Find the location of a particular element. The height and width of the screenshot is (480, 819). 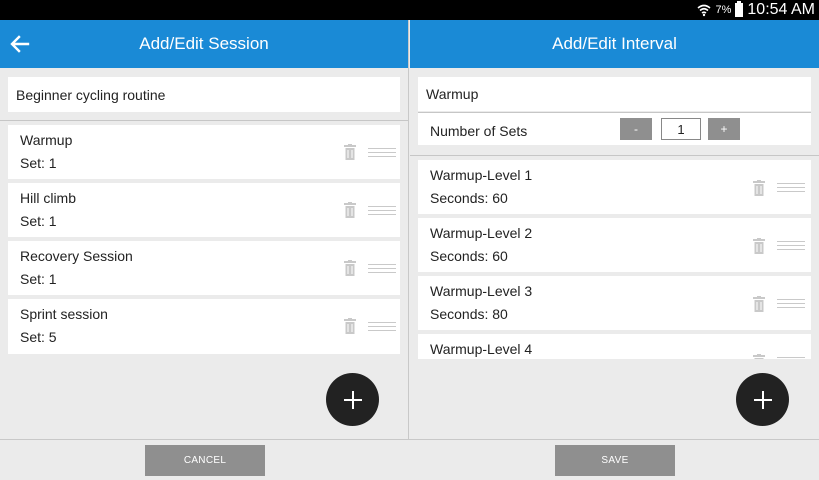

clock: 10:54 AM is located at coordinates (781, 9).